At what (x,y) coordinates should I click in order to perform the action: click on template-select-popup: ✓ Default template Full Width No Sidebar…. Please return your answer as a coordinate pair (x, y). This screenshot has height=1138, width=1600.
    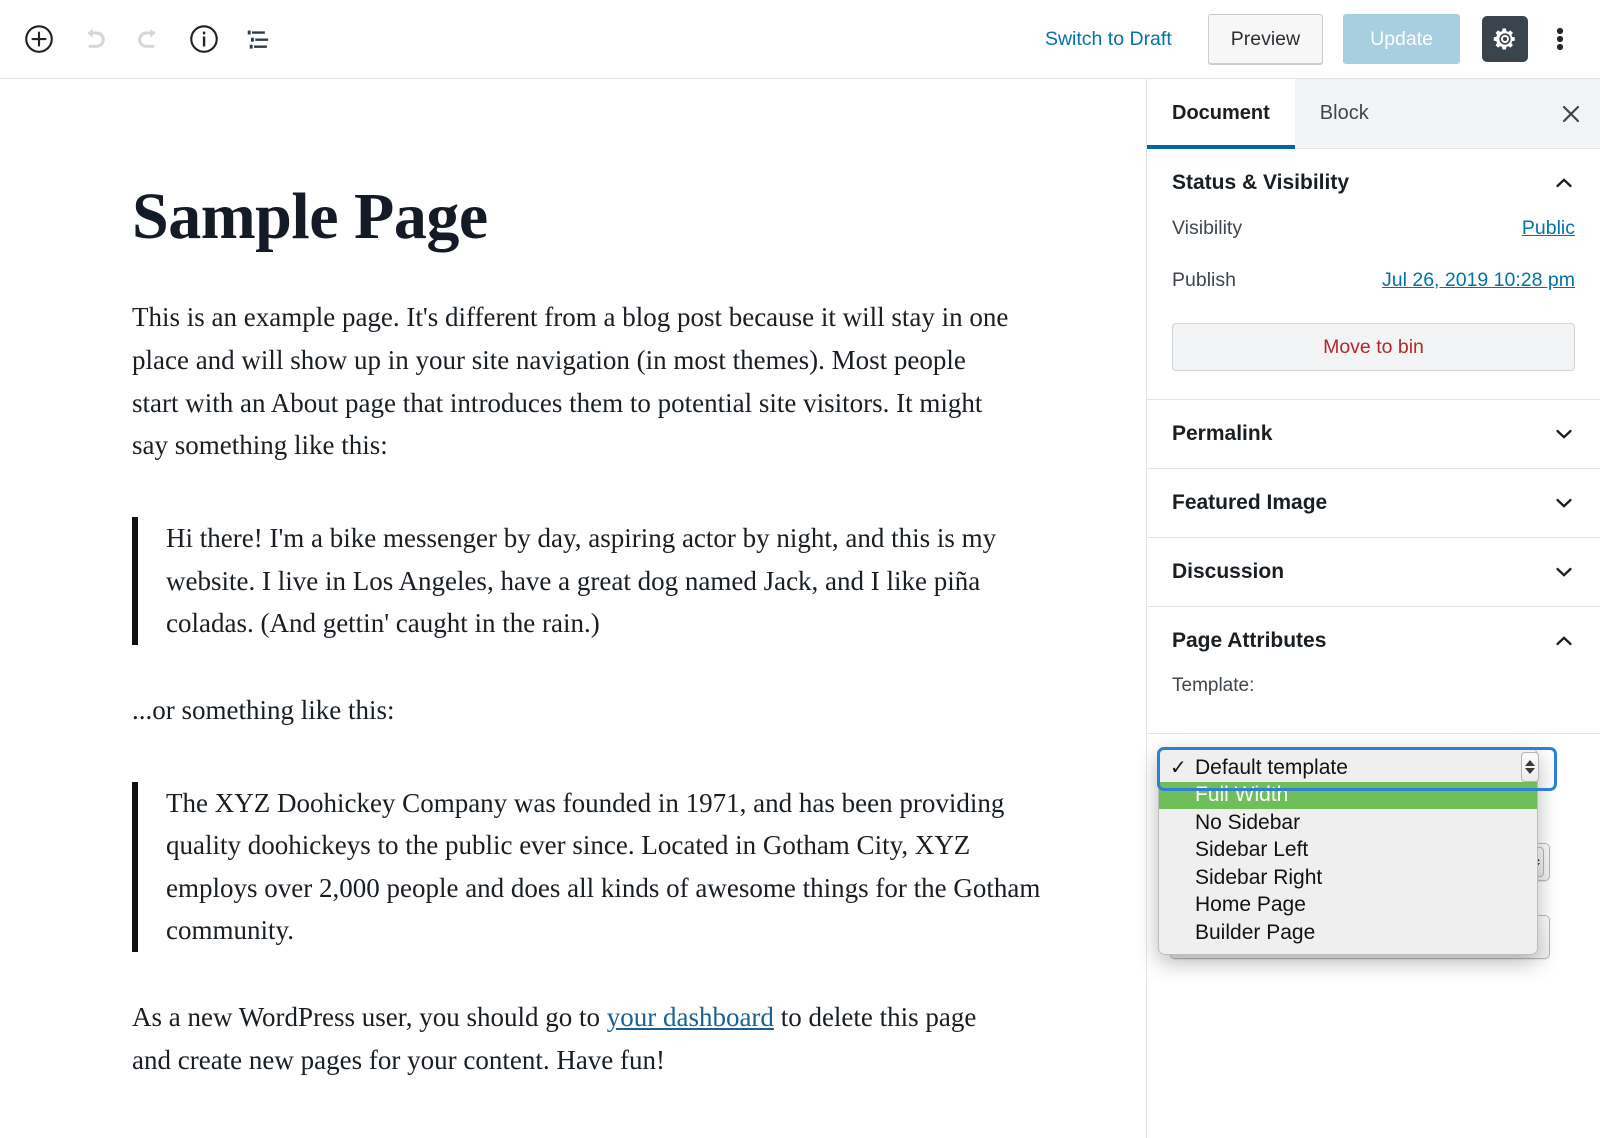
    Looking at the image, I should click on (1348, 851).